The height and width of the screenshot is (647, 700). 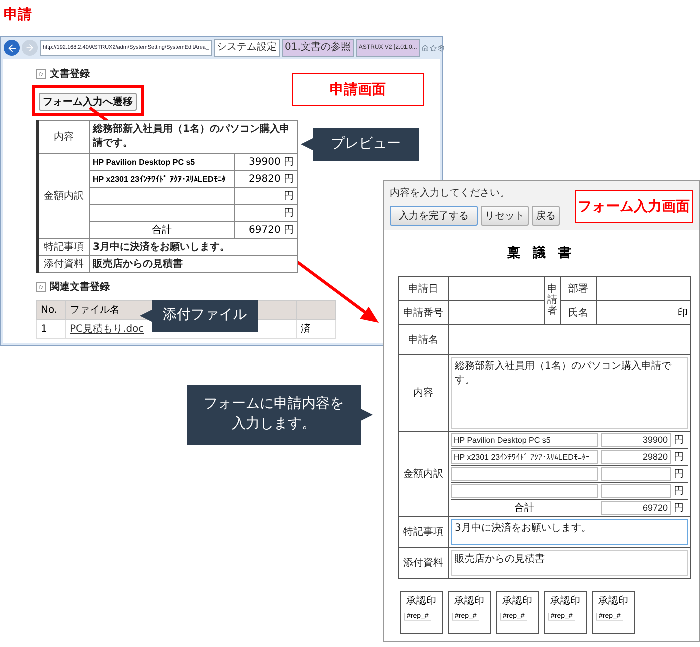 What do you see at coordinates (505, 216) in the screenshot?
I see `form-button: リセット` at bounding box center [505, 216].